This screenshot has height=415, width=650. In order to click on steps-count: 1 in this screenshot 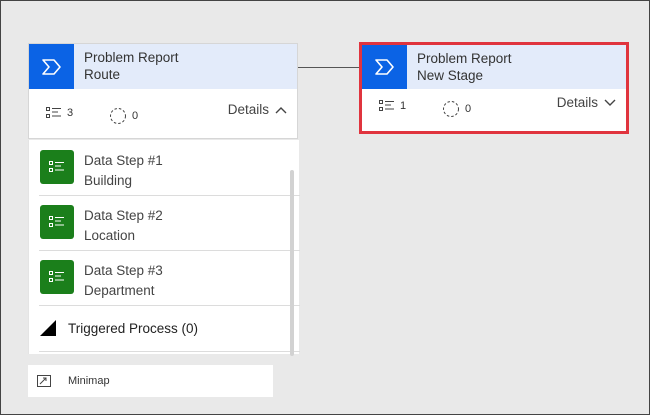, I will do `click(392, 106)`.